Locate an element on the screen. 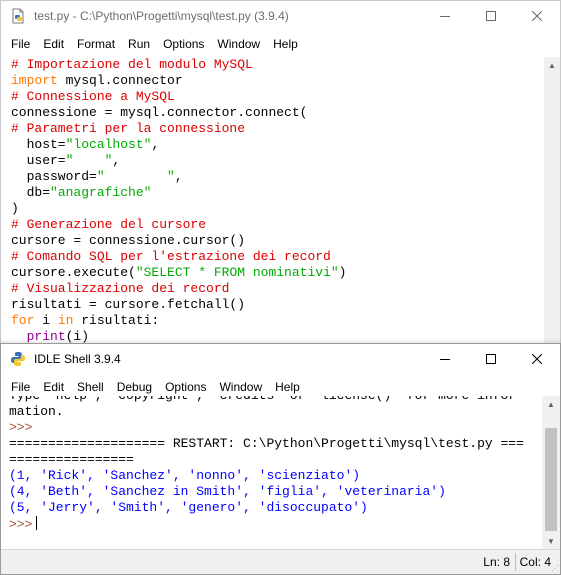  shell-scrollbar: ▲ ▼ is located at coordinates (551, 472).